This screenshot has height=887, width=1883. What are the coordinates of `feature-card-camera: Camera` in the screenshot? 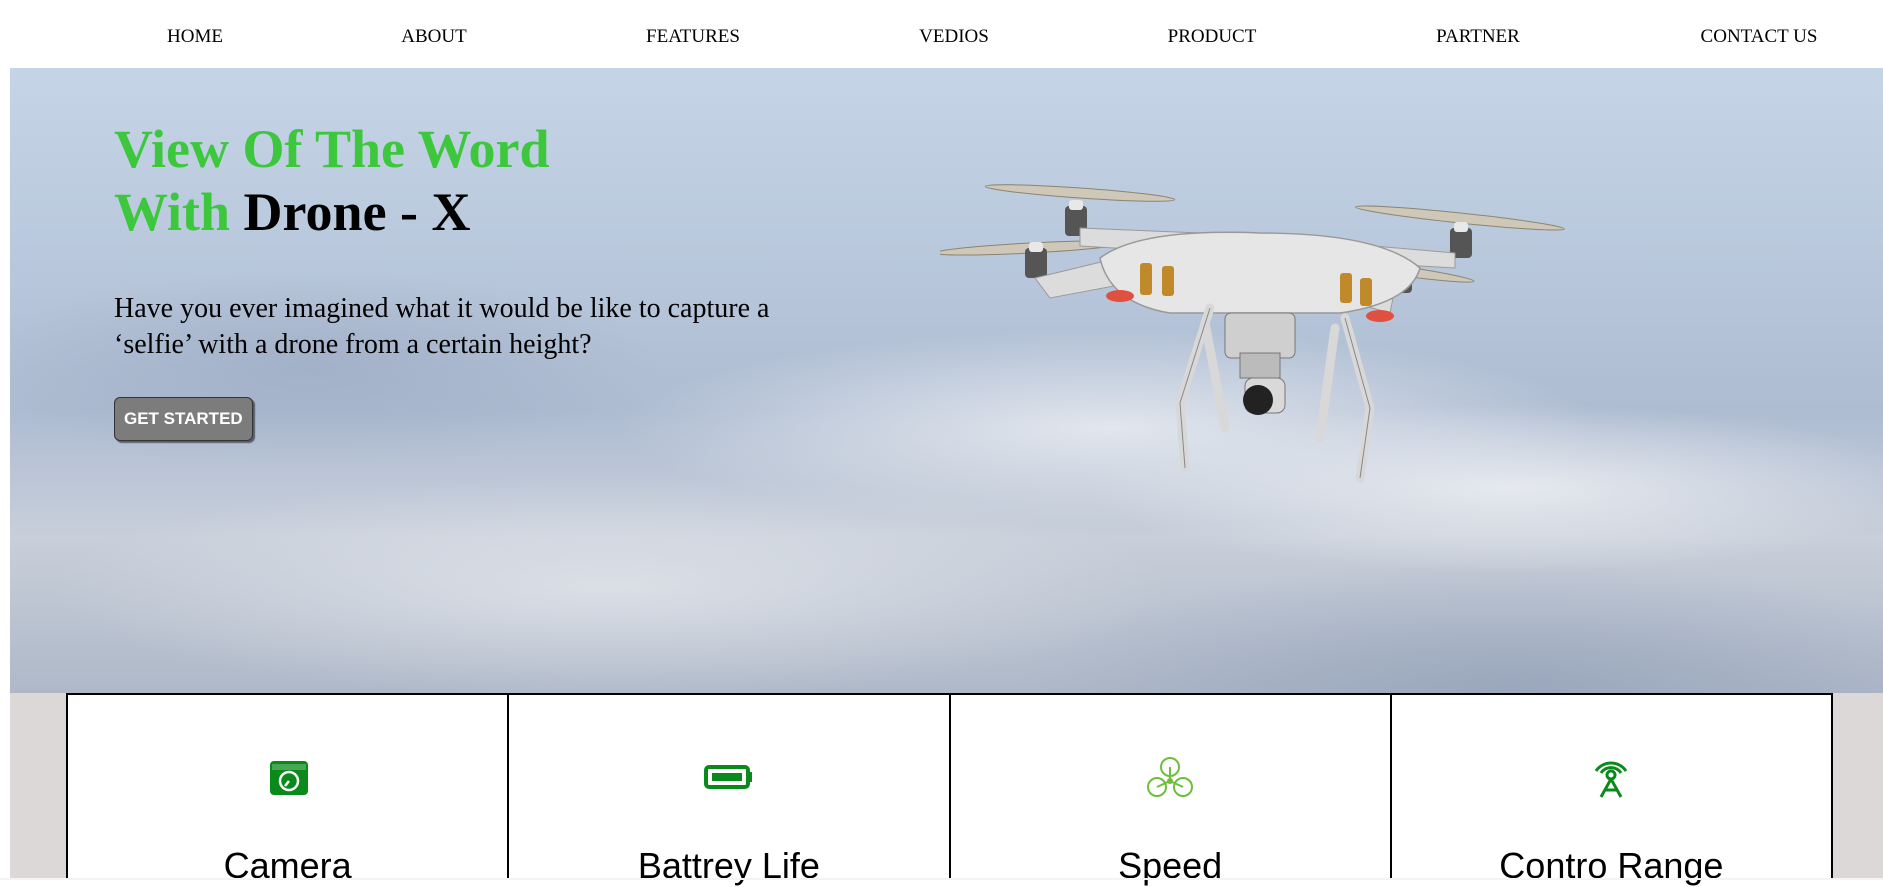 It's located at (289, 790).